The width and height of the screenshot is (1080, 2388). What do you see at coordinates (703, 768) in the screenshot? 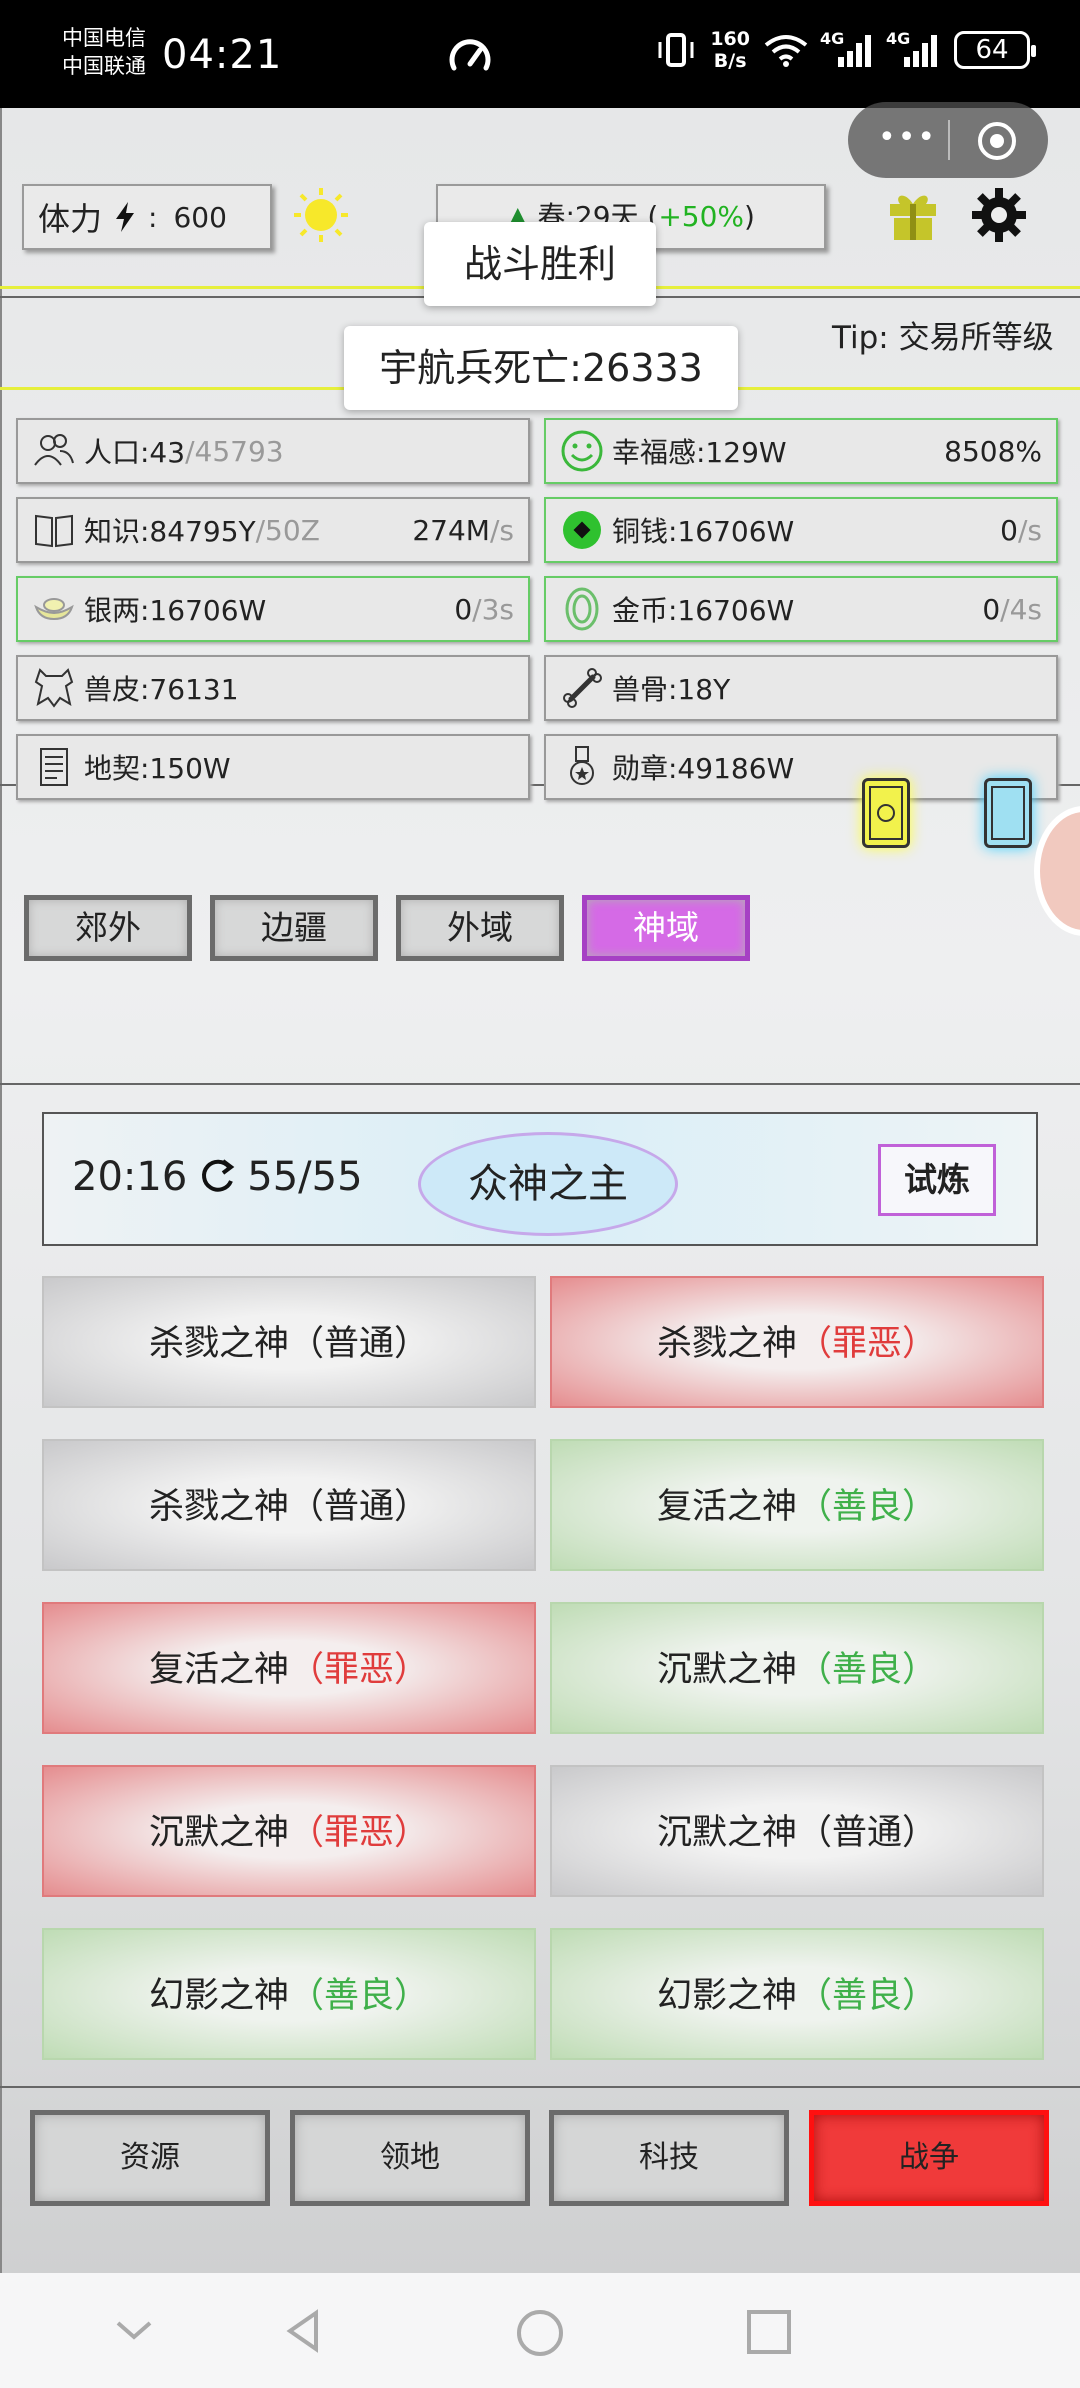
I see `resource-label: 勋章:49186W` at bounding box center [703, 768].